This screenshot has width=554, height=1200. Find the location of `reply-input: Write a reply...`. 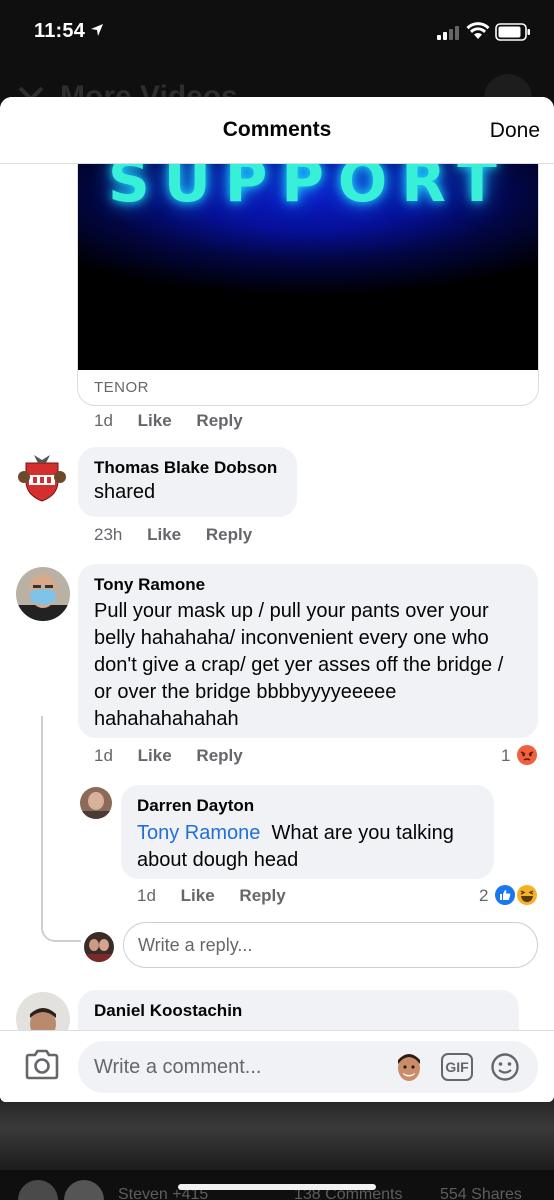

reply-input: Write a reply... is located at coordinates (330, 945).